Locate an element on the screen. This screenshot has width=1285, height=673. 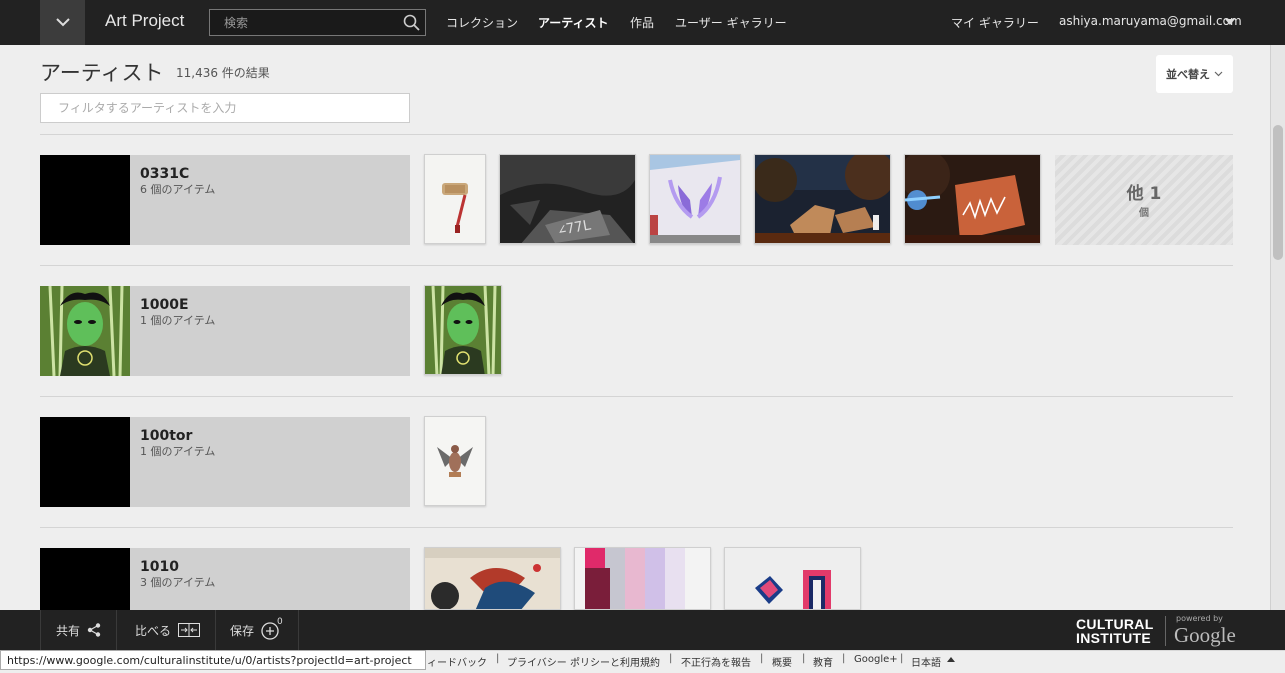
sort-label: 並べ替え is located at coordinates (1188, 74).